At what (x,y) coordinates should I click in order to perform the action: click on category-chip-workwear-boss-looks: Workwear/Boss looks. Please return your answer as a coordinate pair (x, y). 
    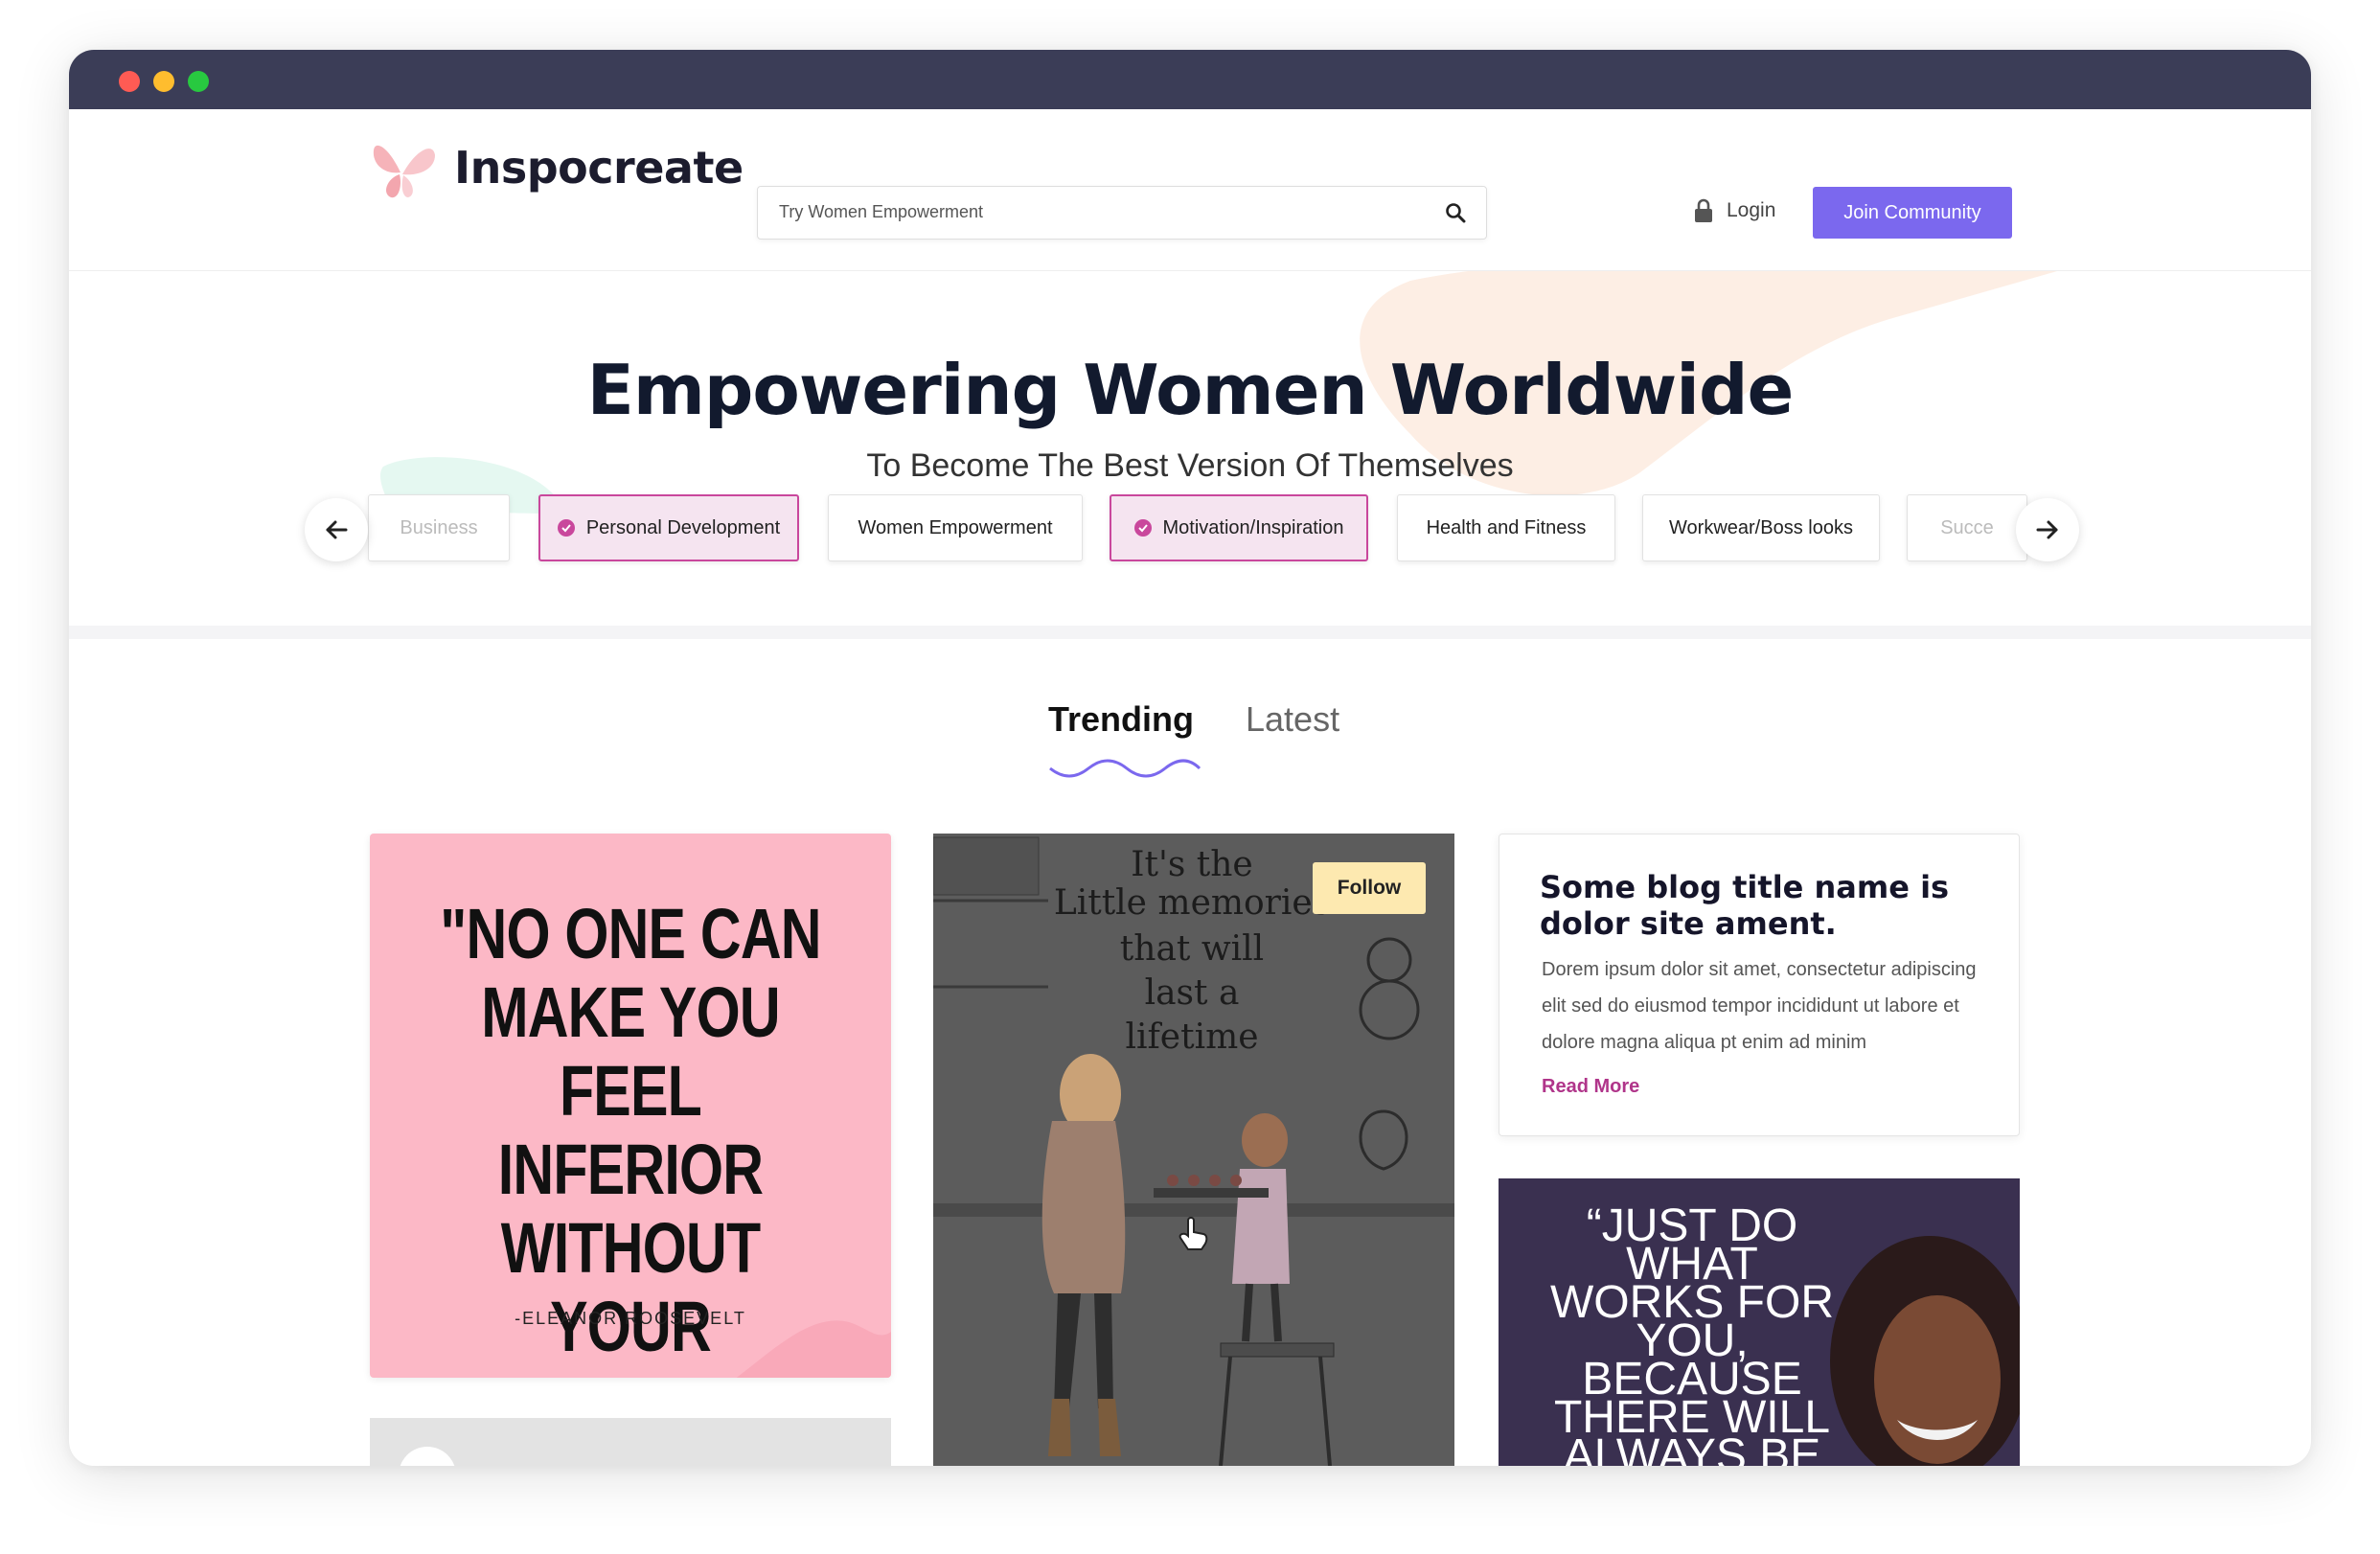
    Looking at the image, I should click on (1761, 527).